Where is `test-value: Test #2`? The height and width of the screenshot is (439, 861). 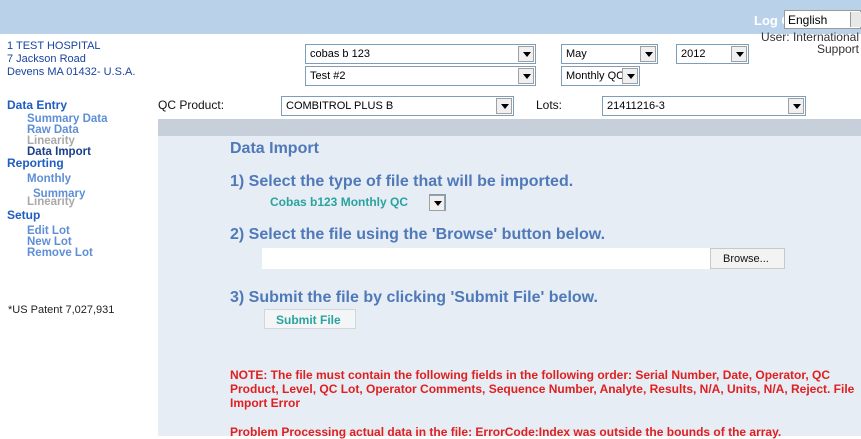
test-value: Test #2 is located at coordinates (328, 76).